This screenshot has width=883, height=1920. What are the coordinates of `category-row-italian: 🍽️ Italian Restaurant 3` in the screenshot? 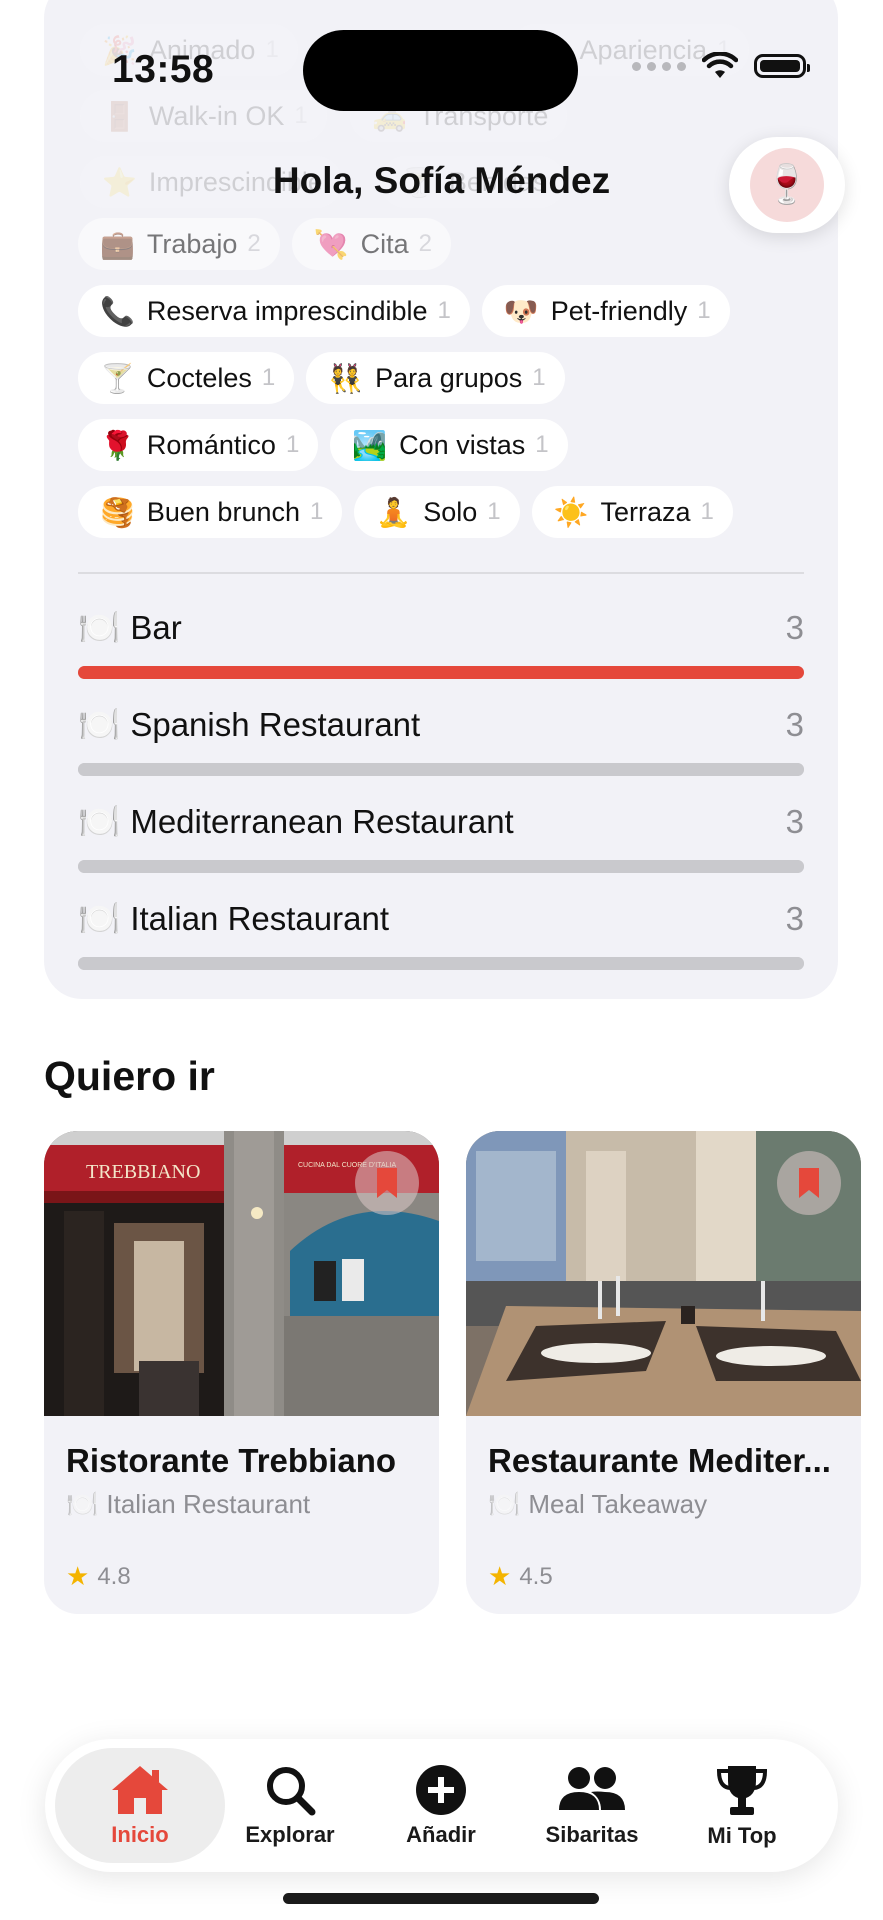 It's located at (441, 932).